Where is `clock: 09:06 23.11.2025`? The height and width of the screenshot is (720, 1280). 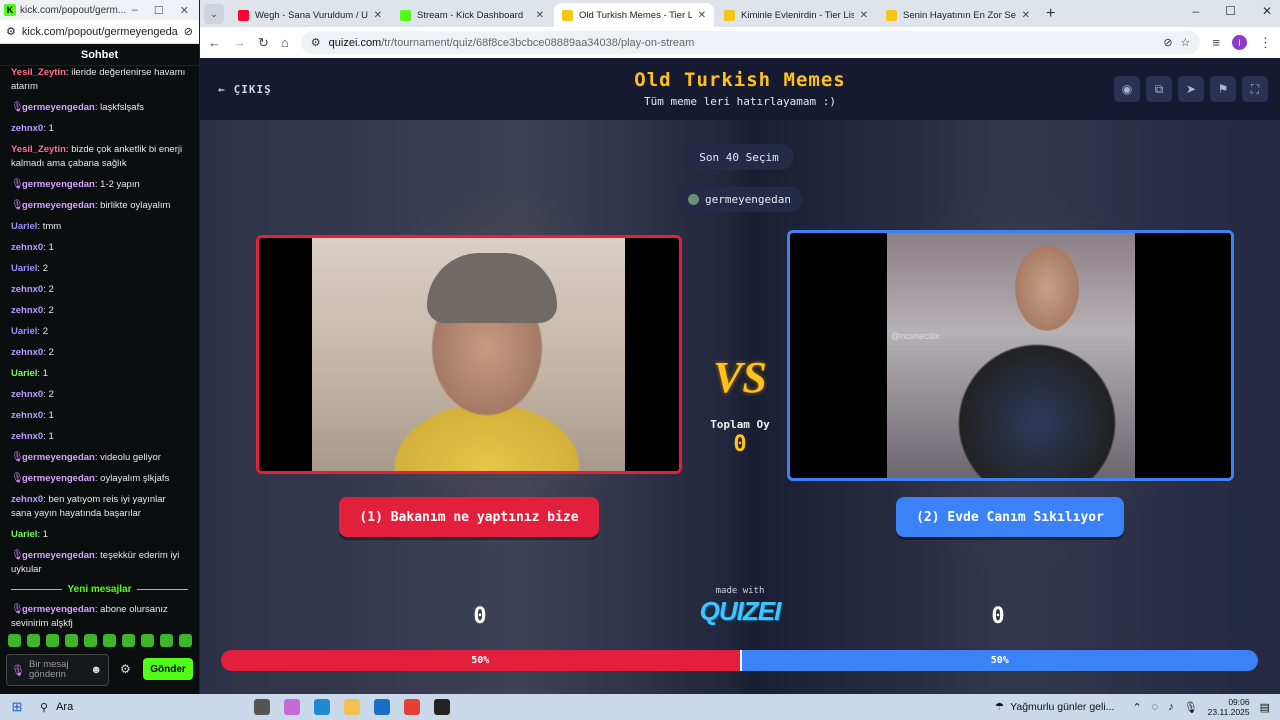 clock: 09:06 23.11.2025 is located at coordinates (1229, 707).